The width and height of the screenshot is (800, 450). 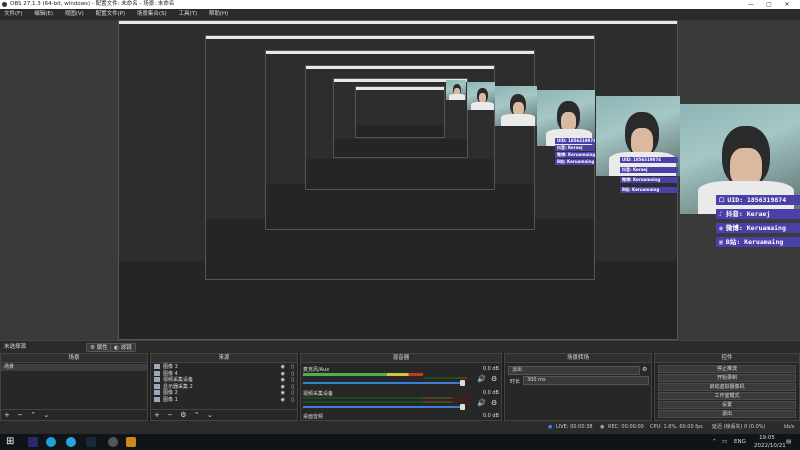 What do you see at coordinates (401, 416) in the screenshot?
I see `mixer-channel-desktop: 桌面音频 0.0 dB` at bounding box center [401, 416].